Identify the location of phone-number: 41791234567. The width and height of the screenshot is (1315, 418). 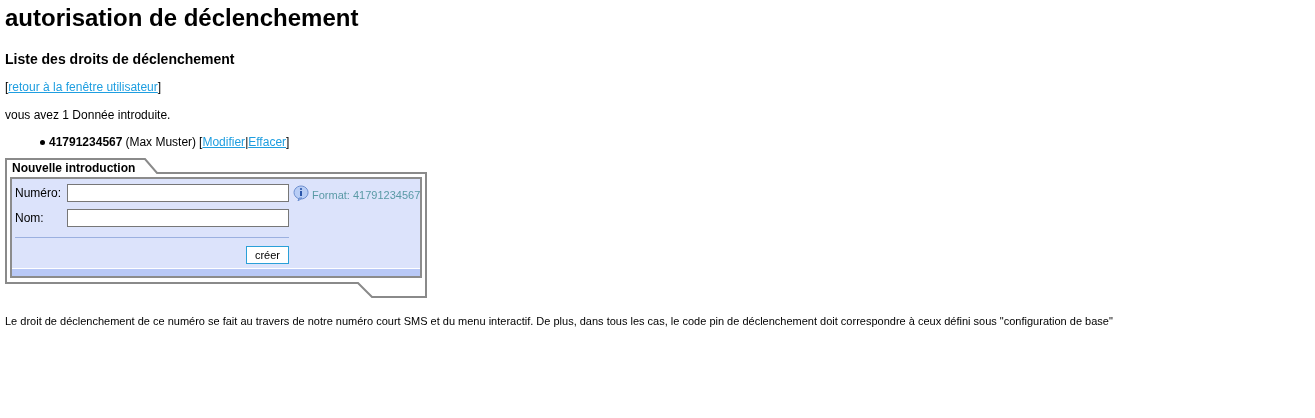
(86, 142).